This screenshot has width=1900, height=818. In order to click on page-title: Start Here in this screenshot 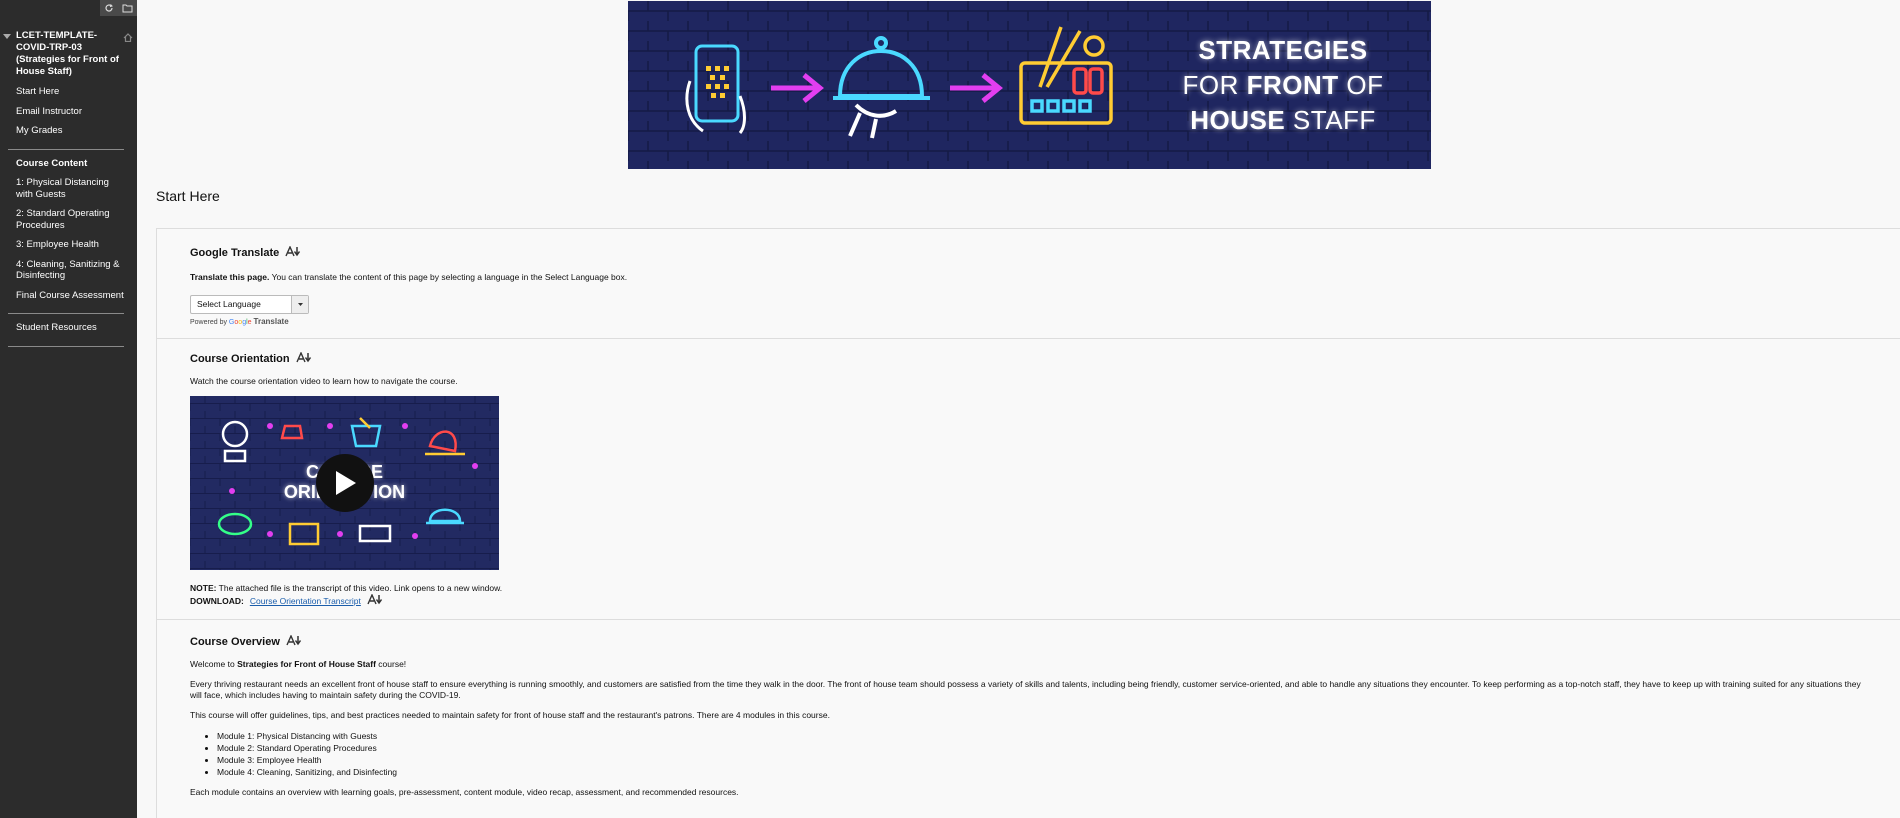, I will do `click(188, 196)`.